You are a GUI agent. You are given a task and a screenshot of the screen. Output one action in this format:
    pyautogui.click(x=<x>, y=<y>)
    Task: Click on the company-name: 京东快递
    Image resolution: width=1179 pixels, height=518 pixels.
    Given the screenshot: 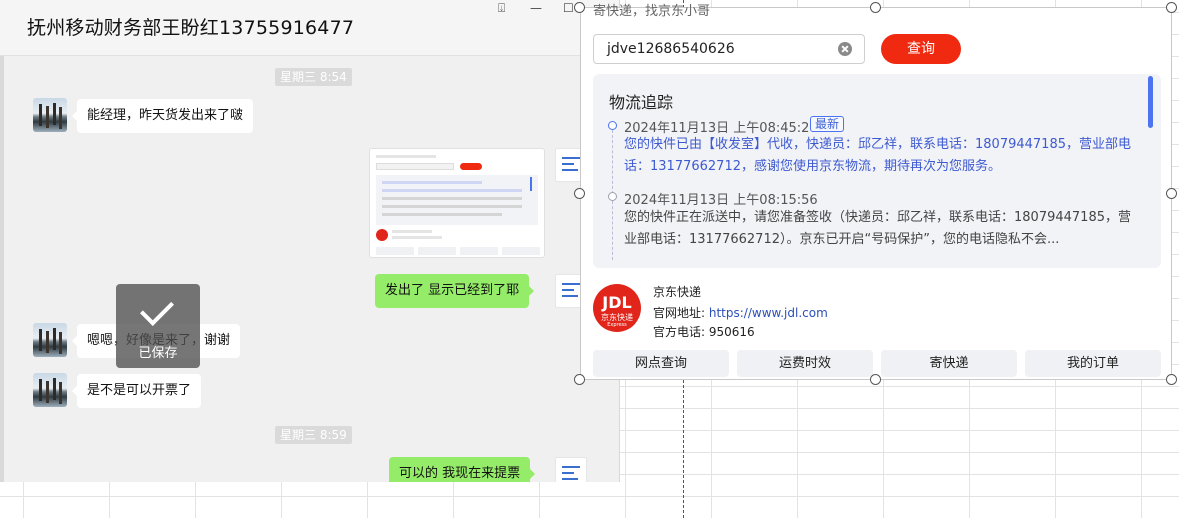 What is the action you would take?
    pyautogui.click(x=677, y=292)
    